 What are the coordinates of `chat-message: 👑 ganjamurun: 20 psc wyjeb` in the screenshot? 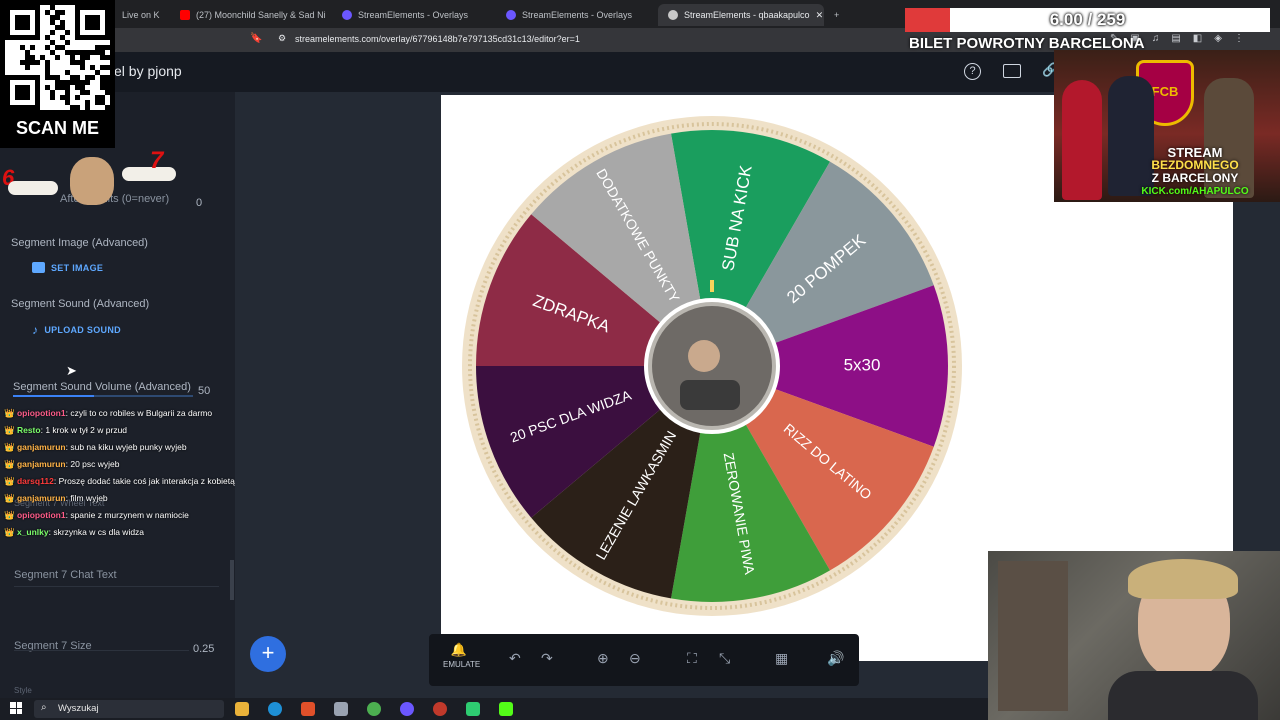 It's located at (130, 467).